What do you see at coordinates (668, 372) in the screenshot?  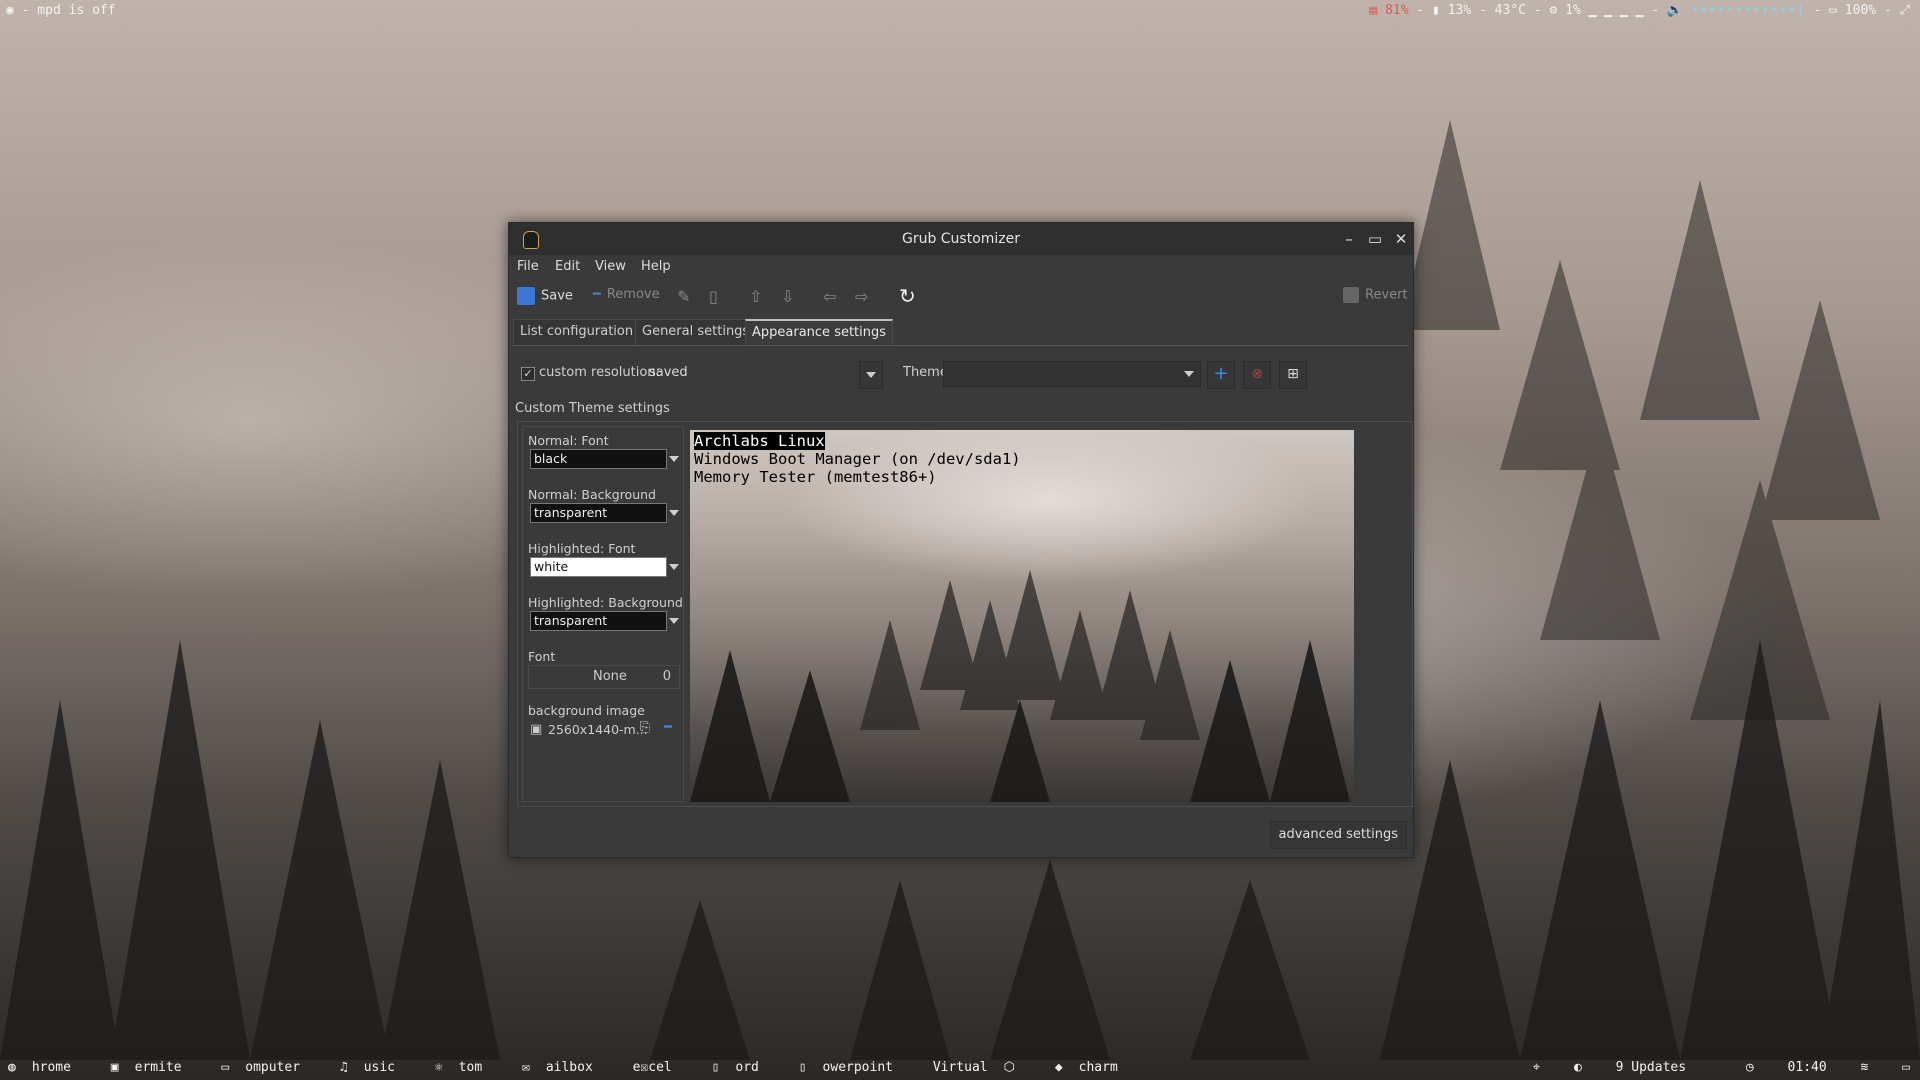 I see `custom-resolution-value: saved` at bounding box center [668, 372].